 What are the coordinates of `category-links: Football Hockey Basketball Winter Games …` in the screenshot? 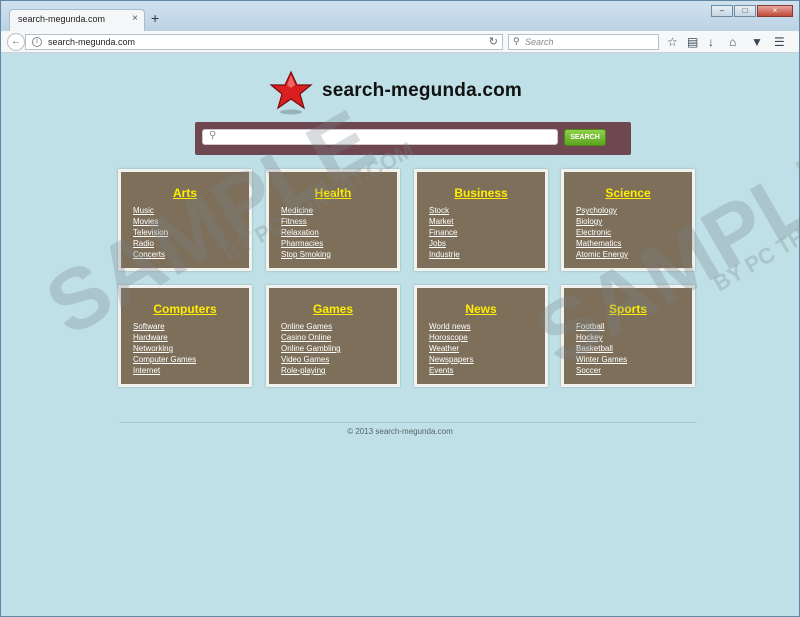 It's located at (601, 348).